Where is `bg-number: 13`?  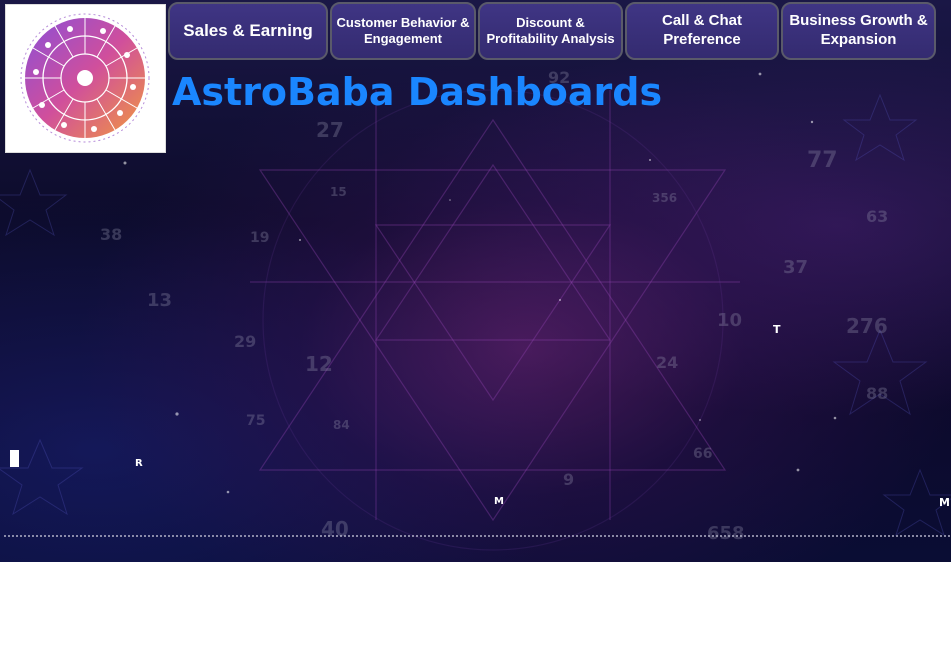
bg-number: 13 is located at coordinates (160, 300).